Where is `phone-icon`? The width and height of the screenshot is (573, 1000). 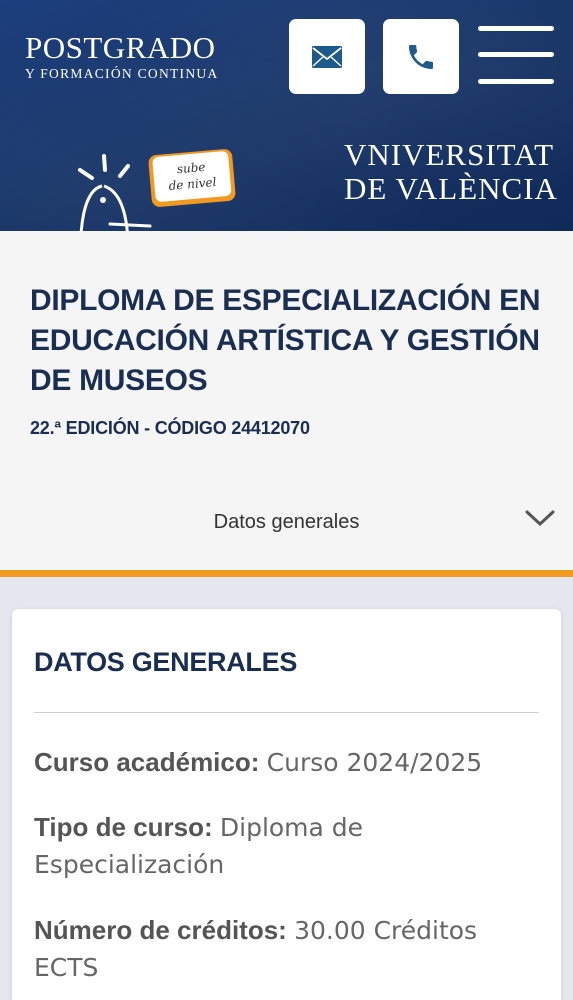
phone-icon is located at coordinates (421, 56).